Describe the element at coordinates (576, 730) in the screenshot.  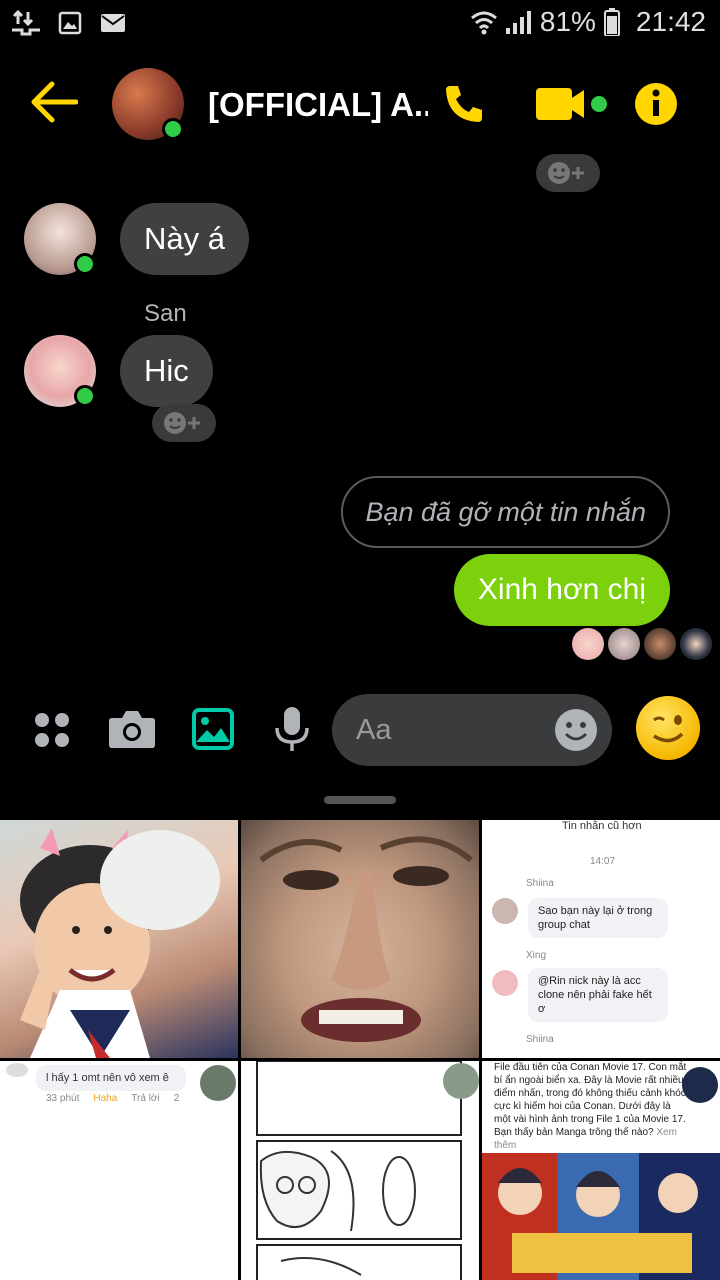
I see `emoji-icon` at that location.